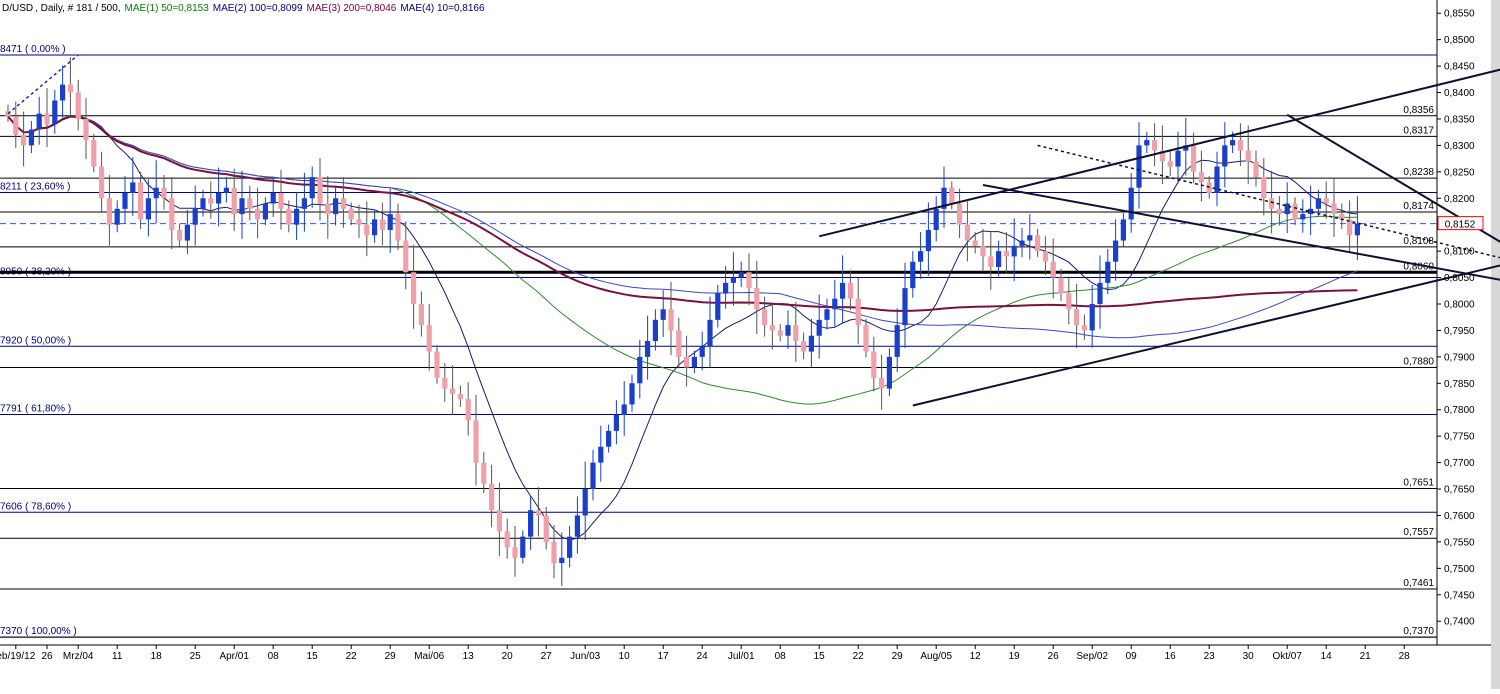 This screenshot has height=694, width=1500. I want to click on mae4-text: MAE(4) 10=0,8166, so click(442, 8).